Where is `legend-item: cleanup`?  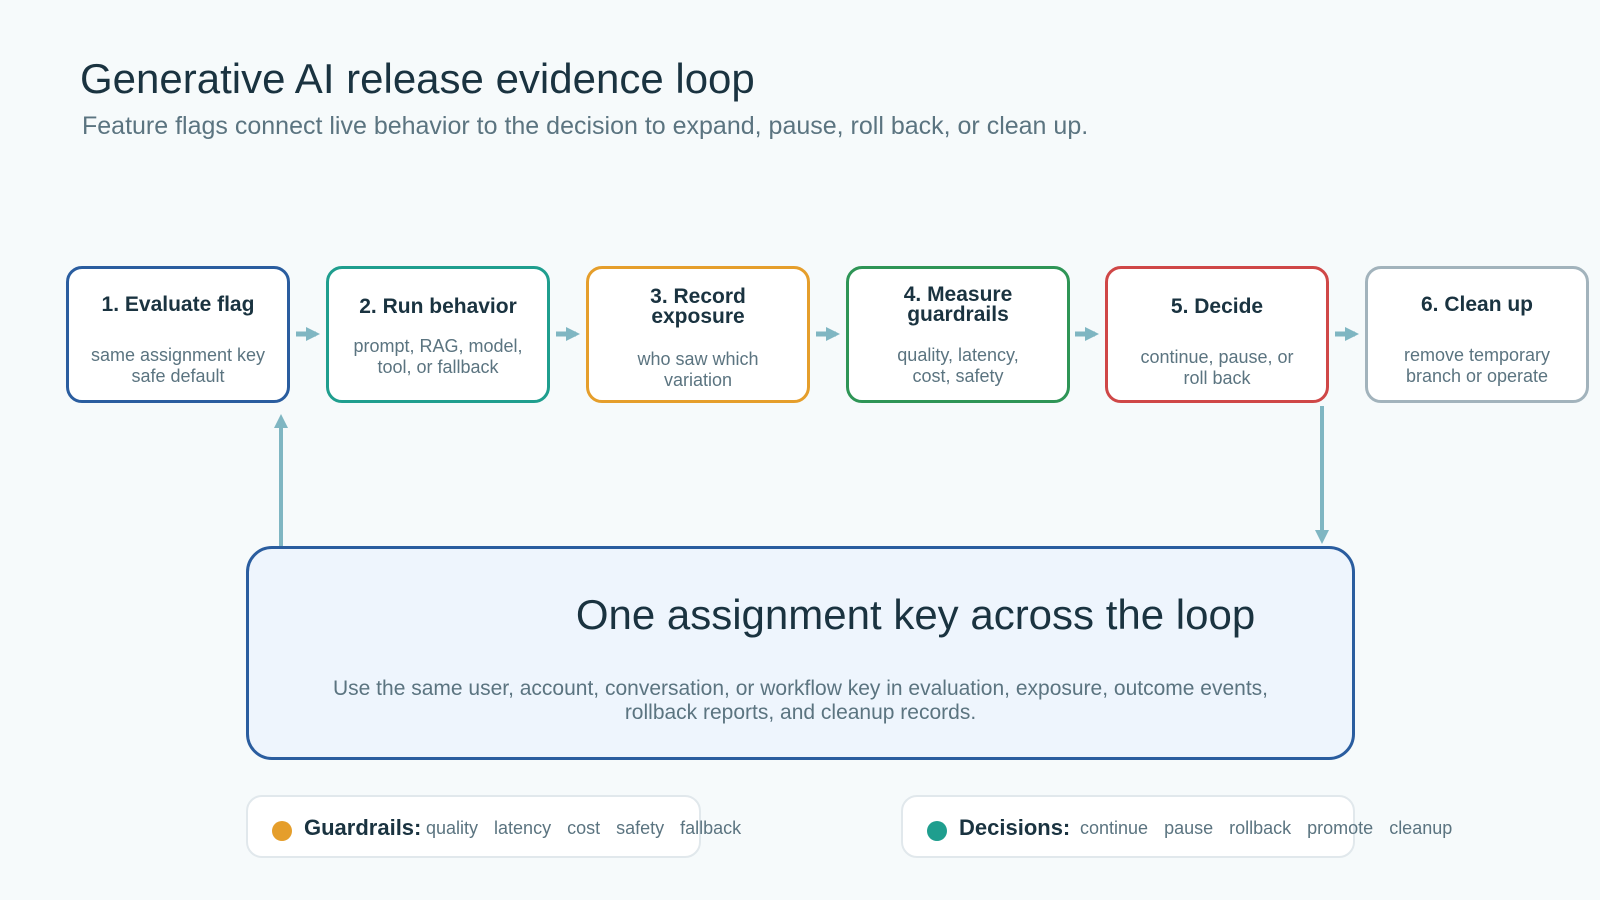 legend-item: cleanup is located at coordinates (1421, 828).